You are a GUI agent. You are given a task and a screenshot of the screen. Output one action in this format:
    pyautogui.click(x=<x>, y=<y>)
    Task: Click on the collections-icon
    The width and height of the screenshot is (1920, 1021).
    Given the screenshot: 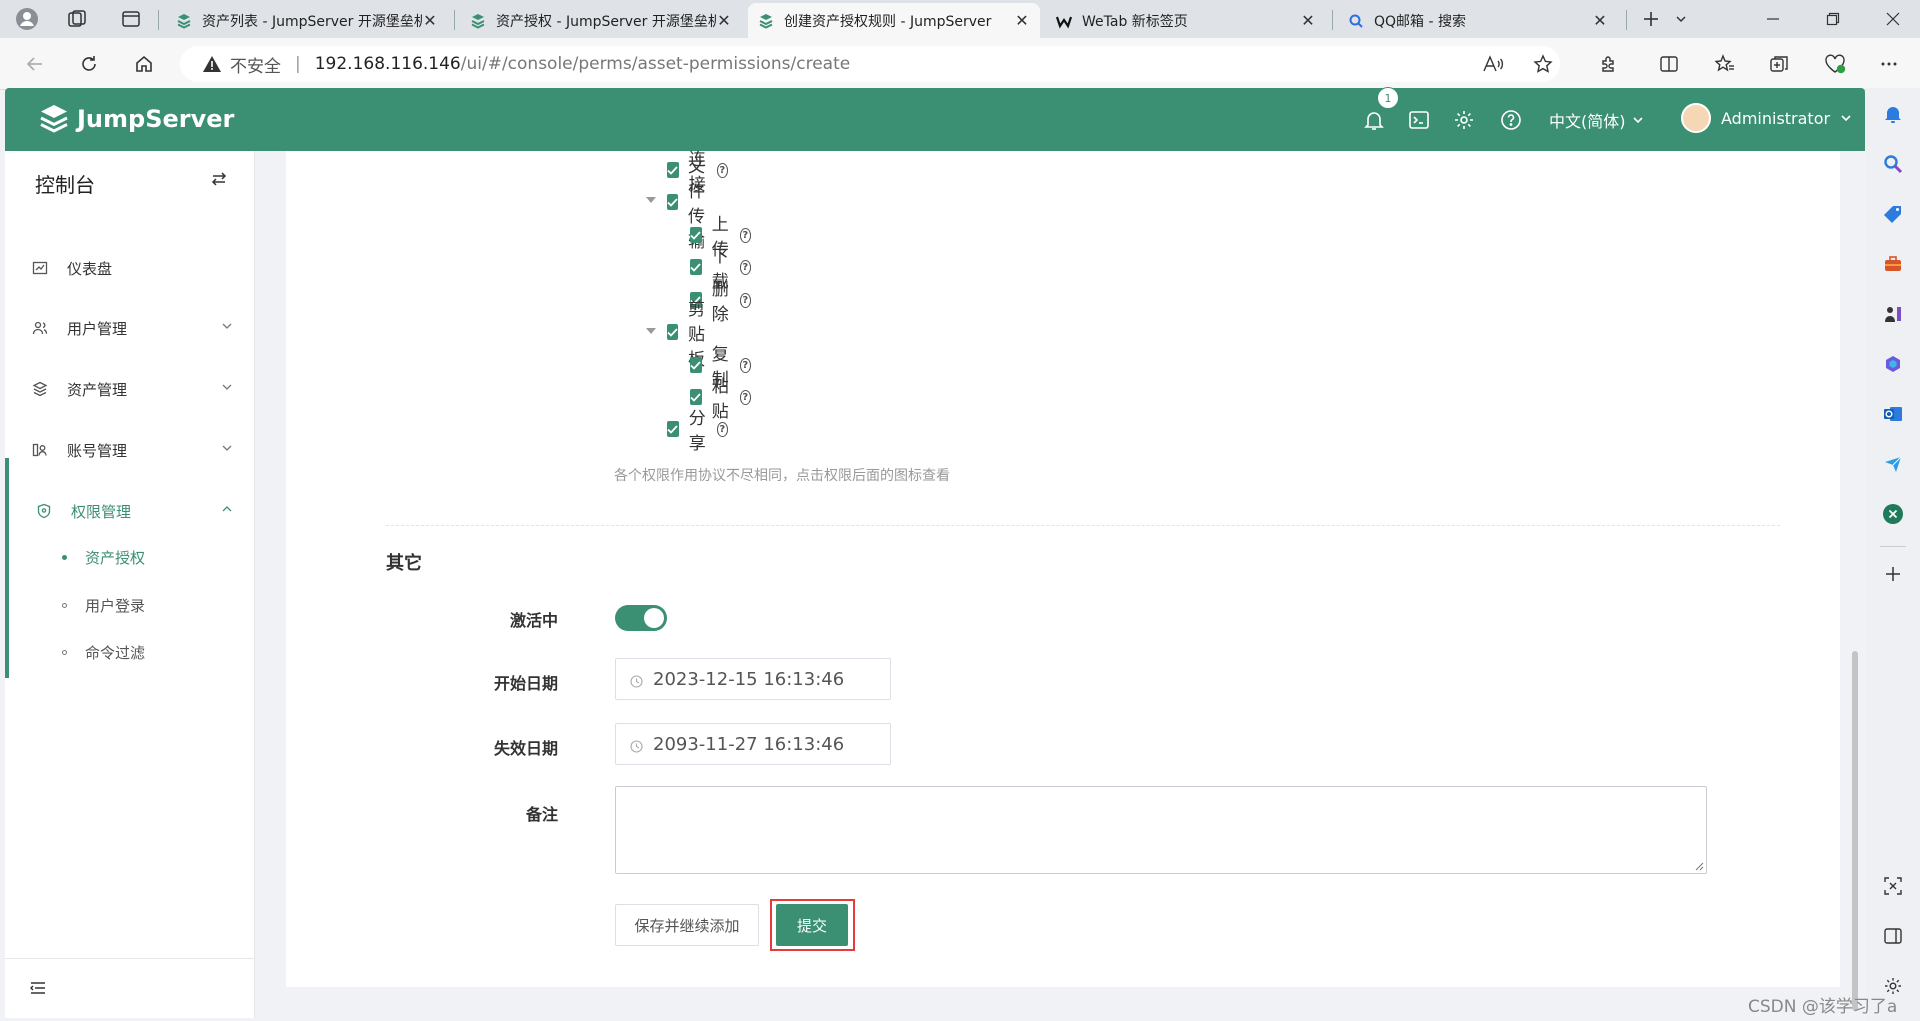 What is the action you would take?
    pyautogui.click(x=1779, y=64)
    